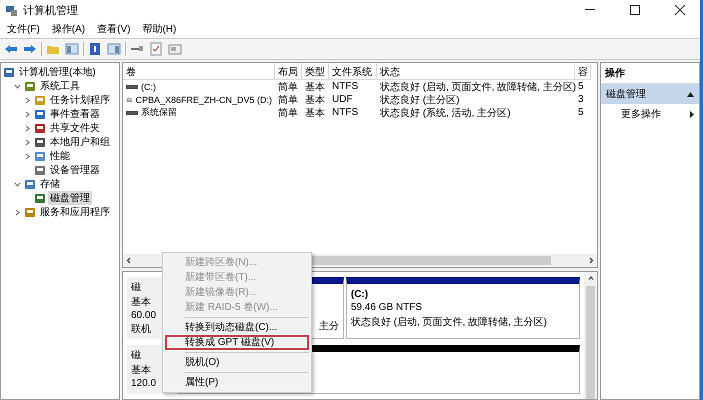 This screenshot has width=703, height=400. I want to click on tree-item: 事件查看器, so click(75, 114).